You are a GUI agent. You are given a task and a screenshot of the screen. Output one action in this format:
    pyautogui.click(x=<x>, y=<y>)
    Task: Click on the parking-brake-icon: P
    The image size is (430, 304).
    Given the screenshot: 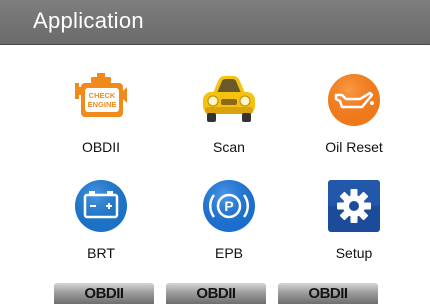 What is the action you would take?
    pyautogui.click(x=229, y=206)
    